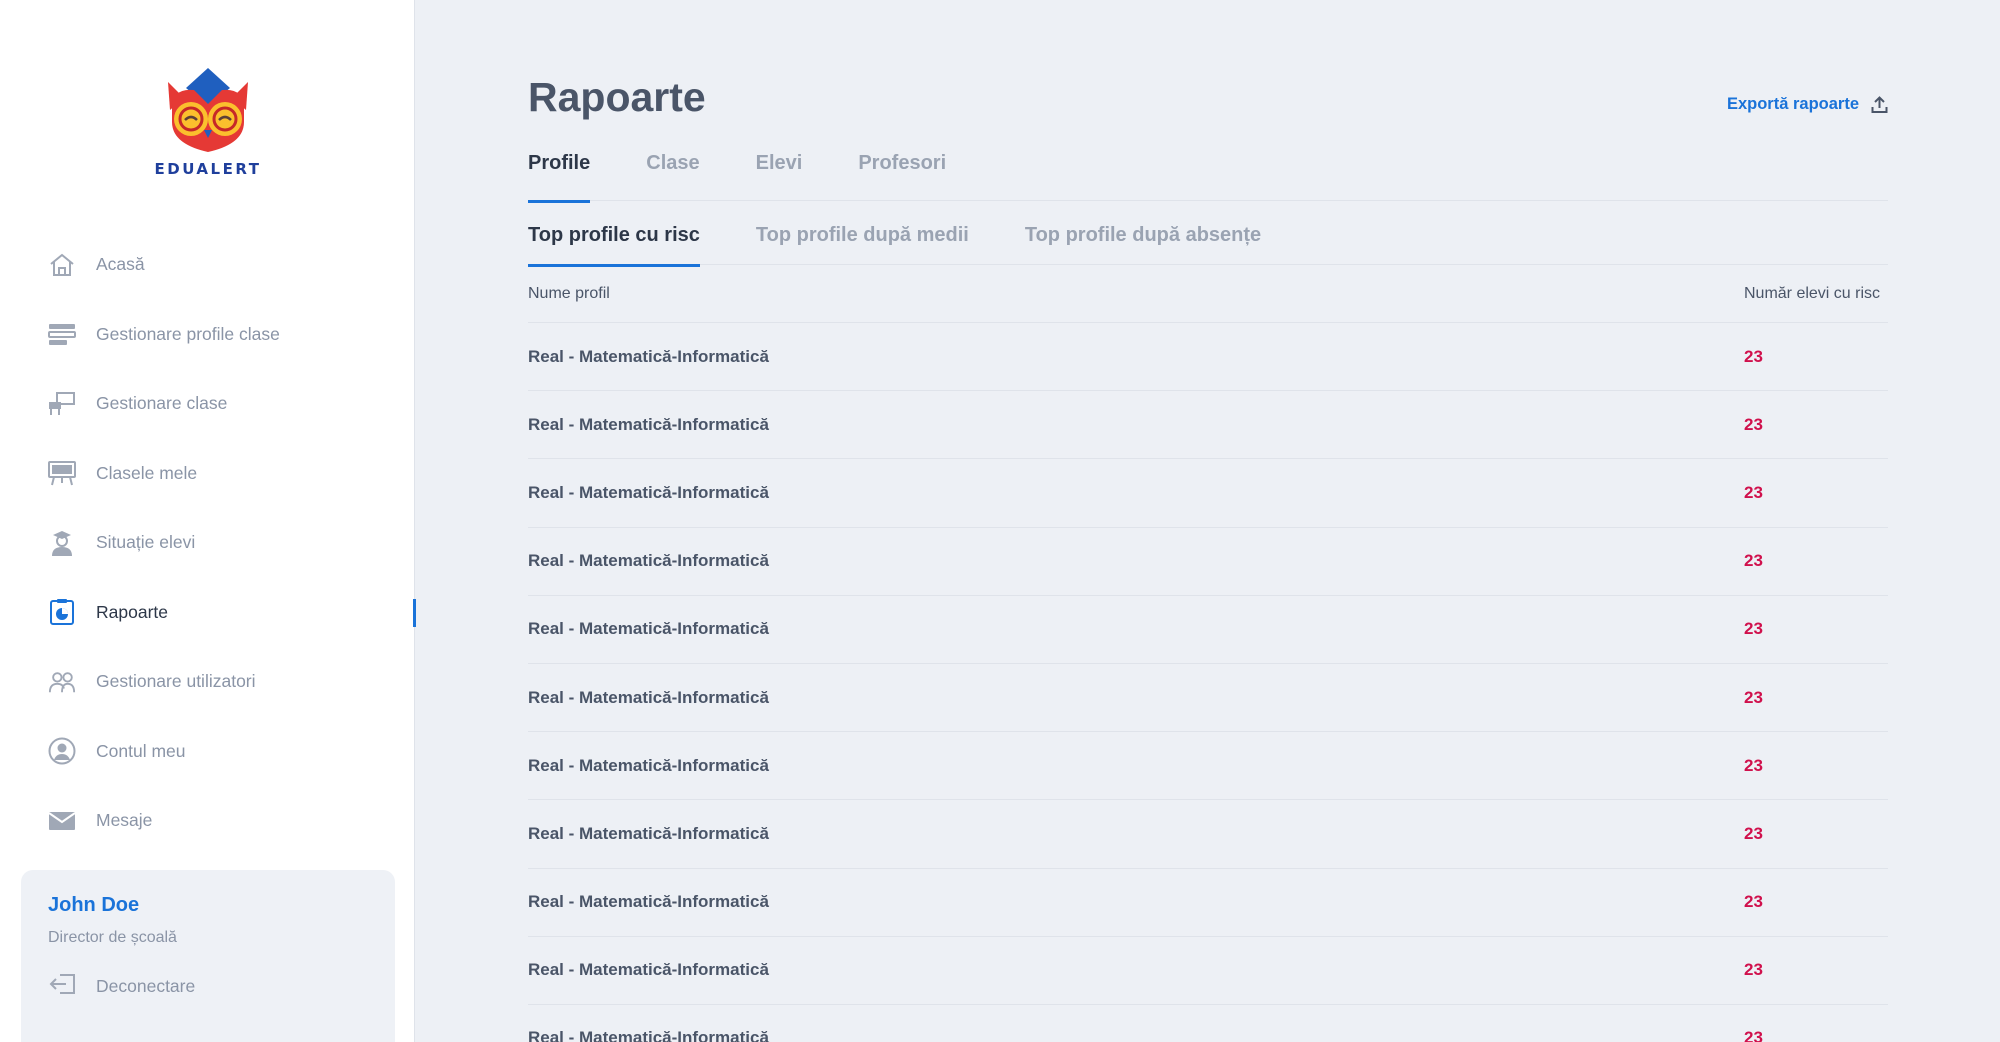 The image size is (2000, 1042). What do you see at coordinates (569, 294) in the screenshot?
I see `column-header-profile-name: Nume profil` at bounding box center [569, 294].